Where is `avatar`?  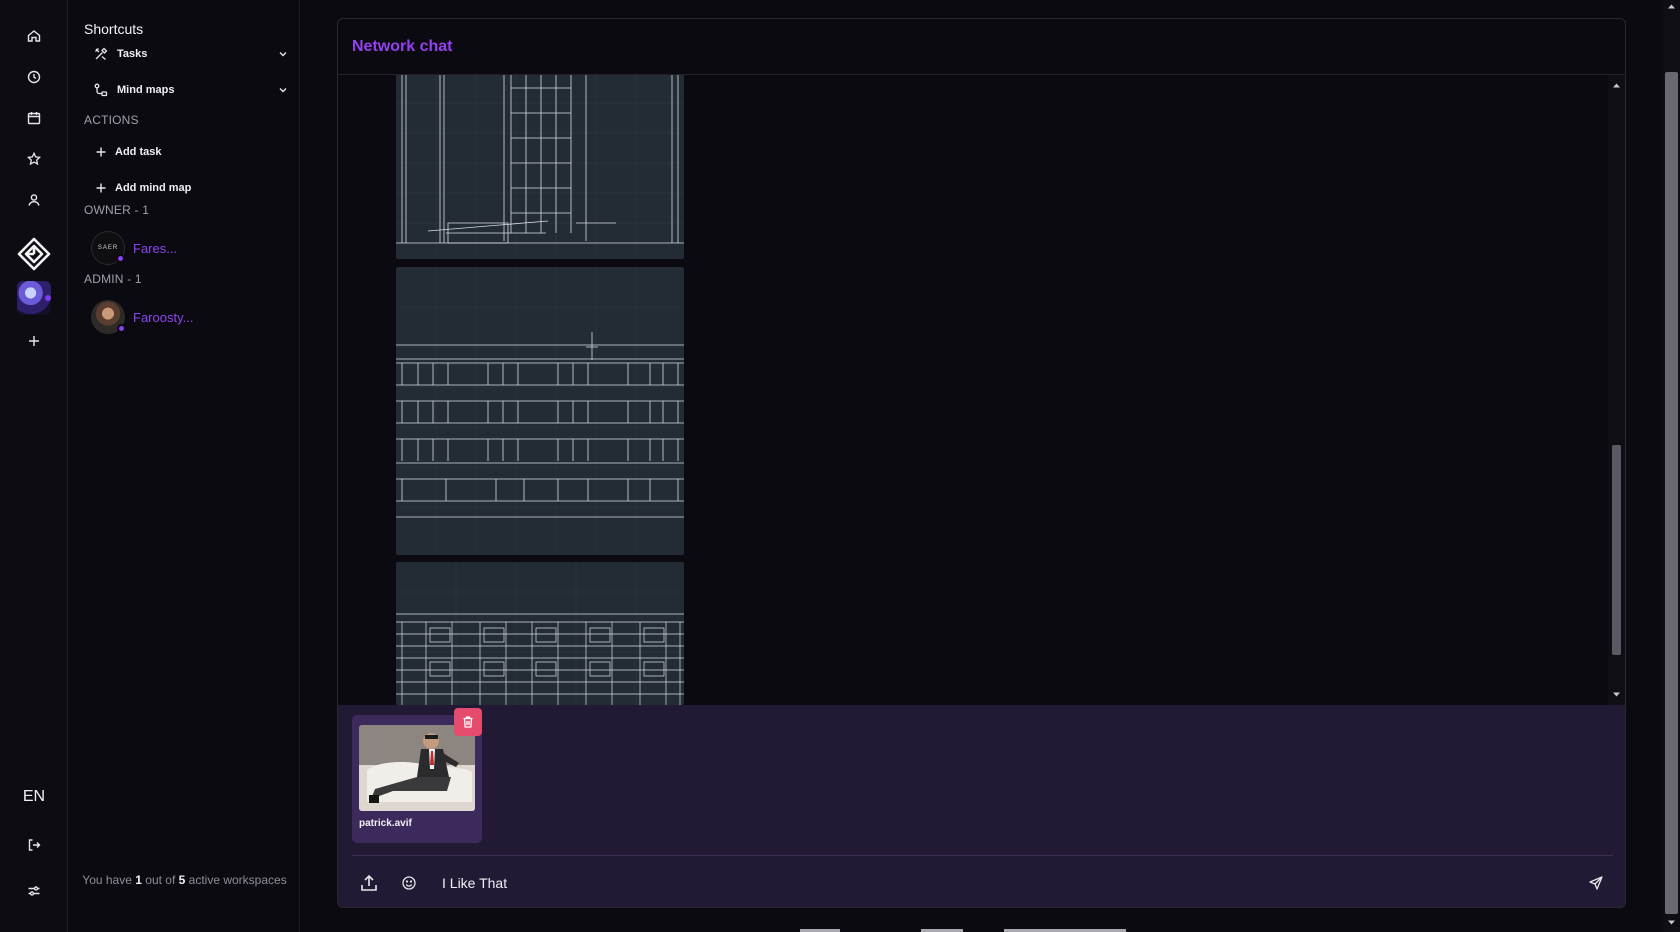 avatar is located at coordinates (108, 317).